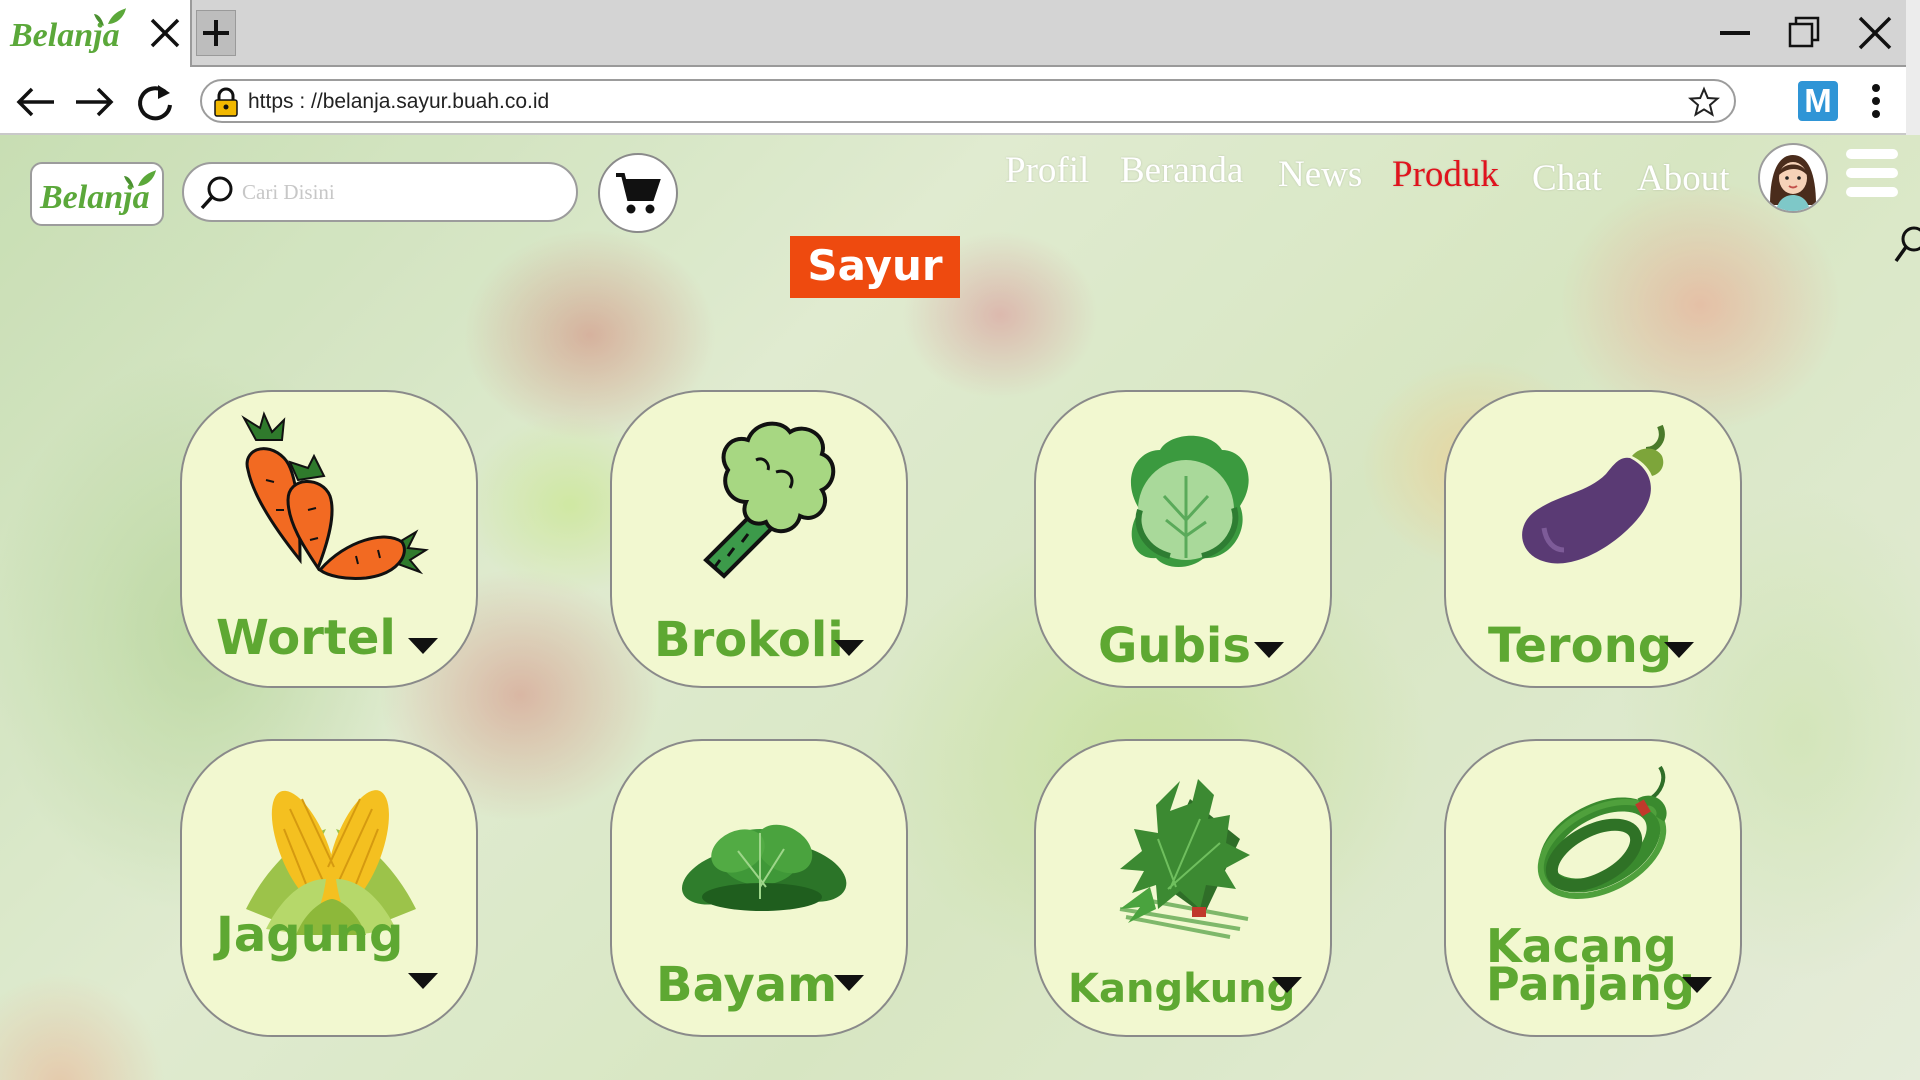  Describe the element at coordinates (1875, 33) in the screenshot. I see `window-close-icon` at that location.